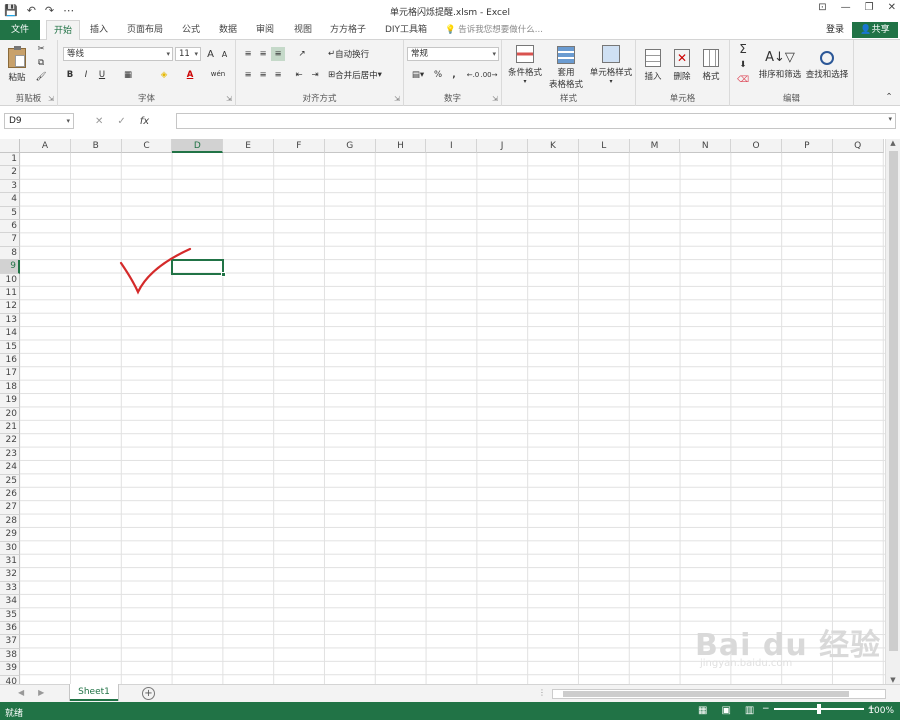  What do you see at coordinates (164, 75) in the screenshot?
I see `fill-color-icon: ◈` at bounding box center [164, 75].